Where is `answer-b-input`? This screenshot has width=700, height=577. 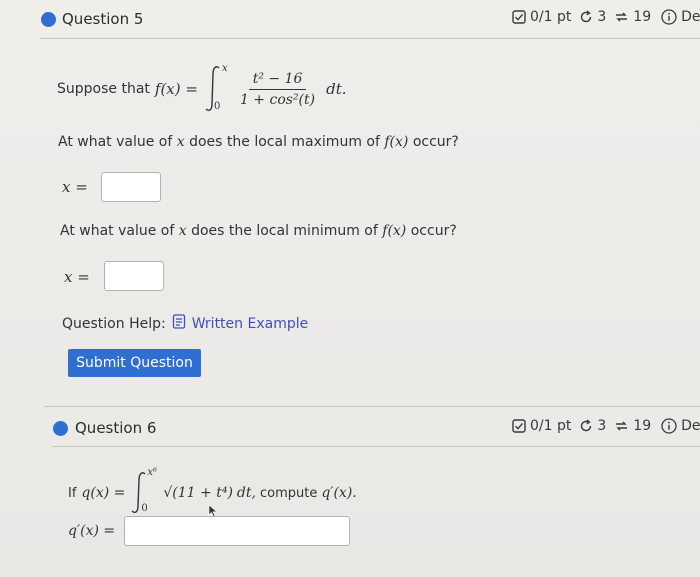 answer-b-input is located at coordinates (134, 276).